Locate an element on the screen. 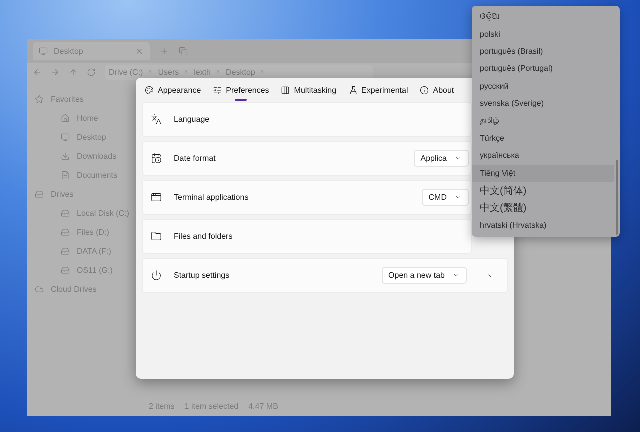  setting-card: Language is located at coordinates (307, 119).